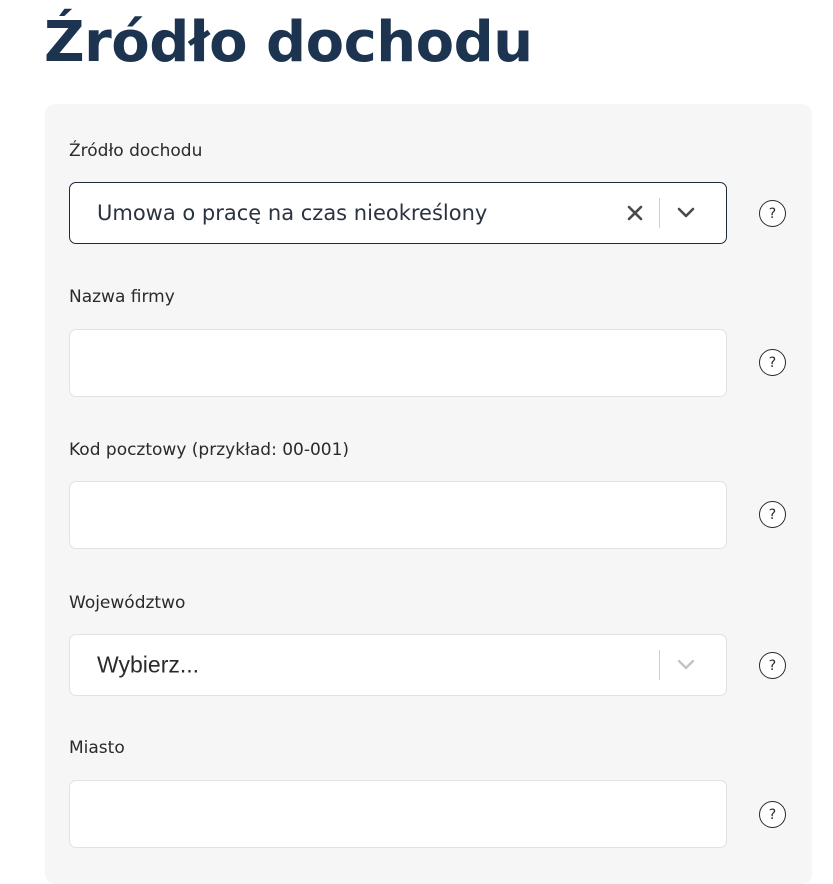 The width and height of the screenshot is (833, 884). Describe the element at coordinates (772, 814) in the screenshot. I see `city-help-icon: ?` at that location.